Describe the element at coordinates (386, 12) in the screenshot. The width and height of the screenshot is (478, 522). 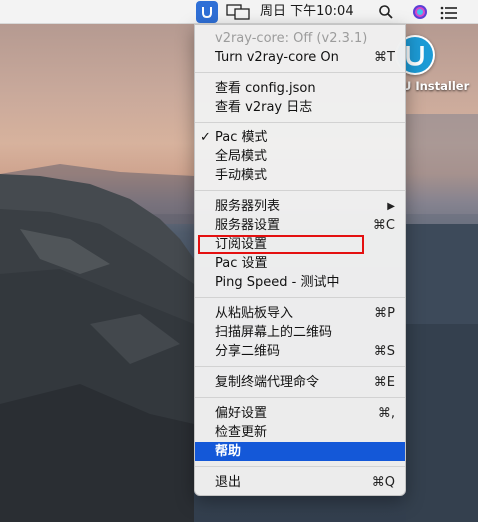
I see `search-icon` at that location.